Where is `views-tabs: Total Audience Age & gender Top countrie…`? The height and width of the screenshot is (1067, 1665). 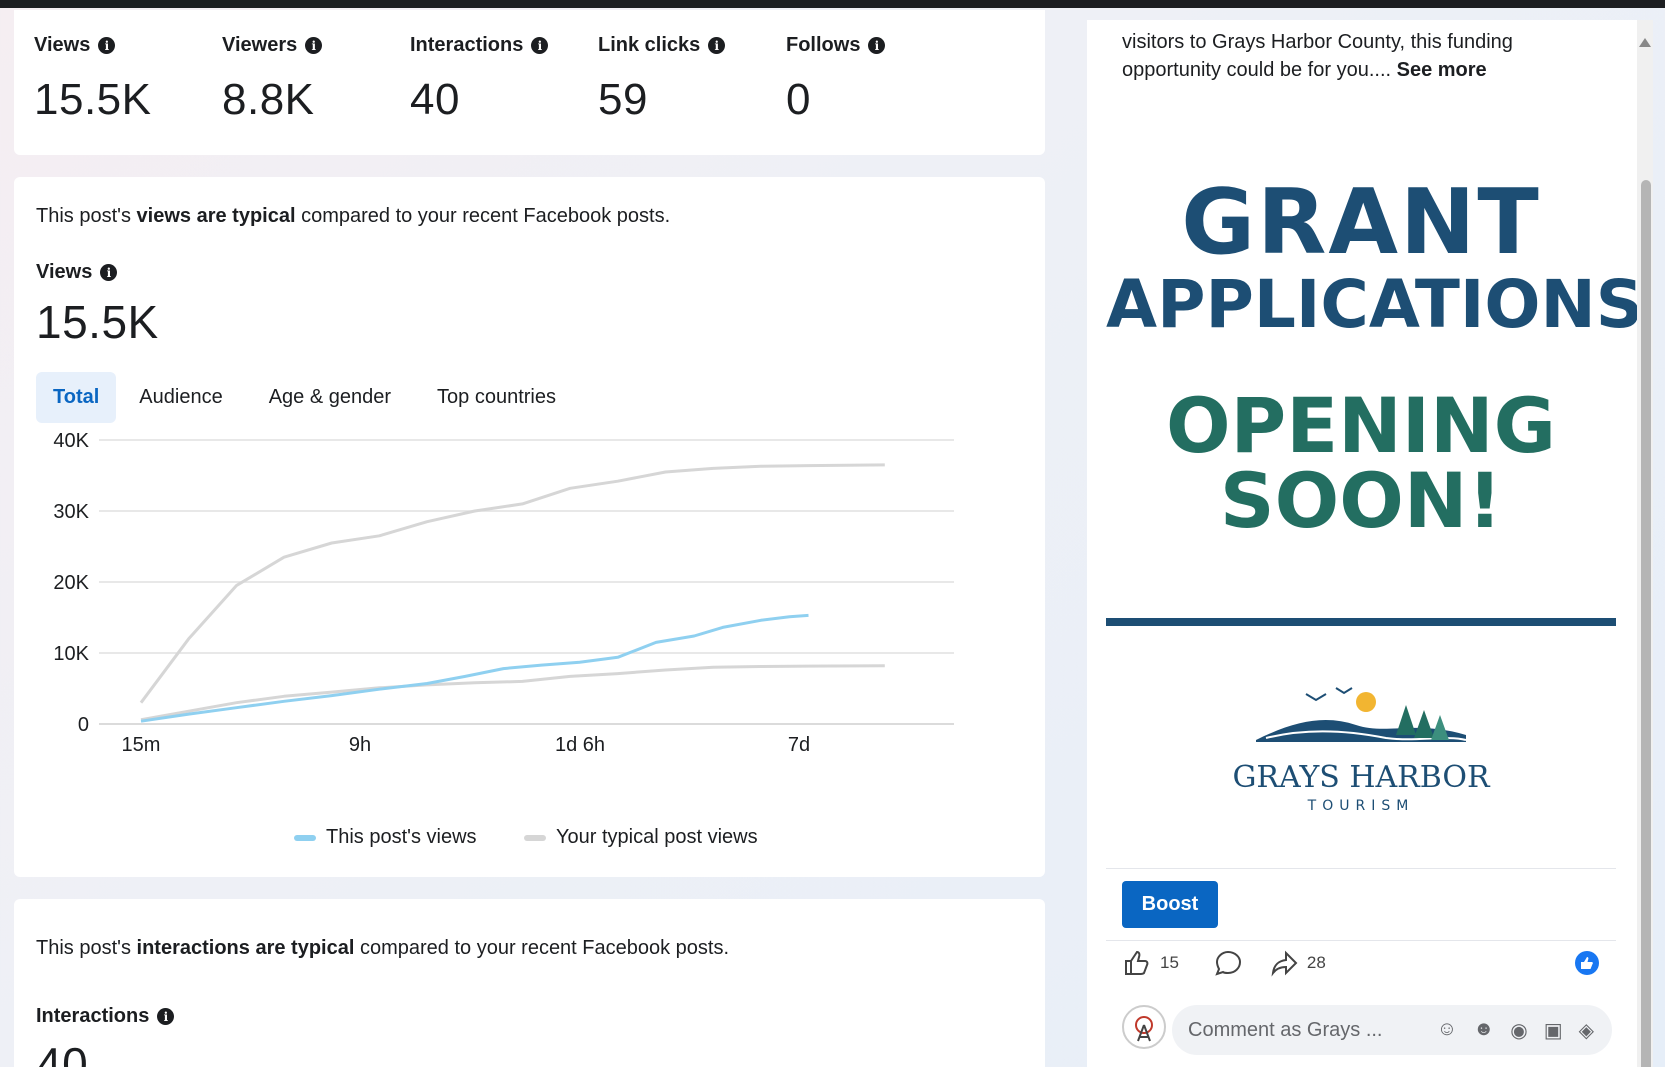 views-tabs: Total Audience Age & gender Top countrie… is located at coordinates (307, 397).